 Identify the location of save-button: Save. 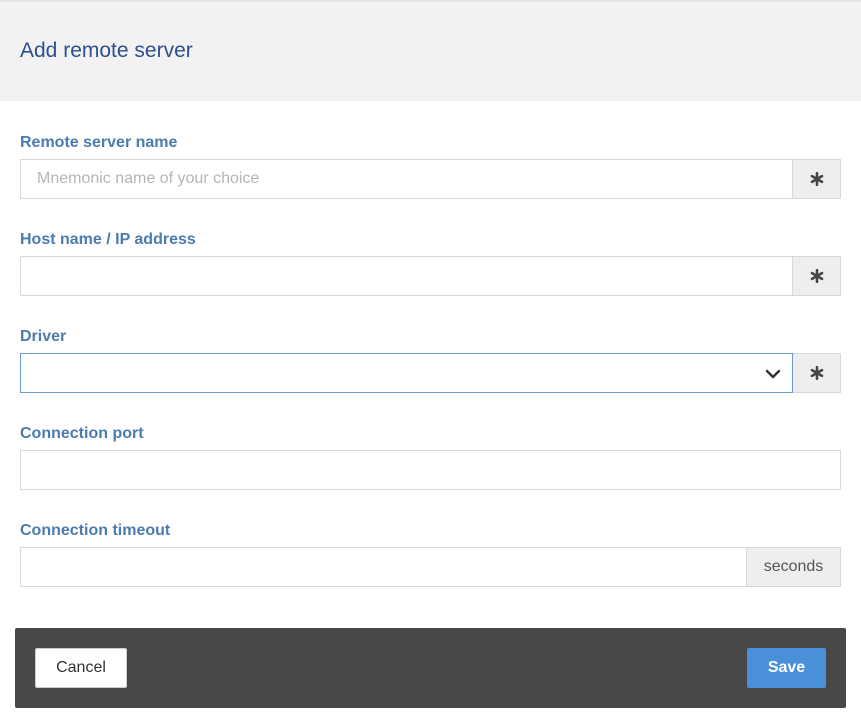
(786, 668).